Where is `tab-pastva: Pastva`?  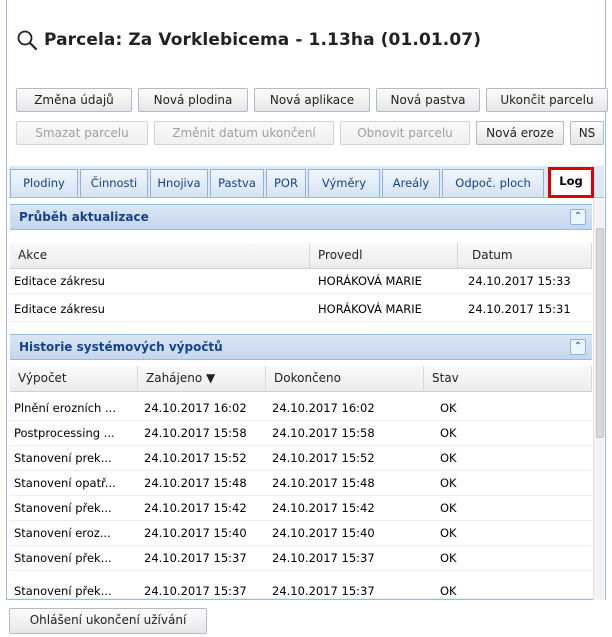
tab-pastva: Pastva is located at coordinates (237, 183).